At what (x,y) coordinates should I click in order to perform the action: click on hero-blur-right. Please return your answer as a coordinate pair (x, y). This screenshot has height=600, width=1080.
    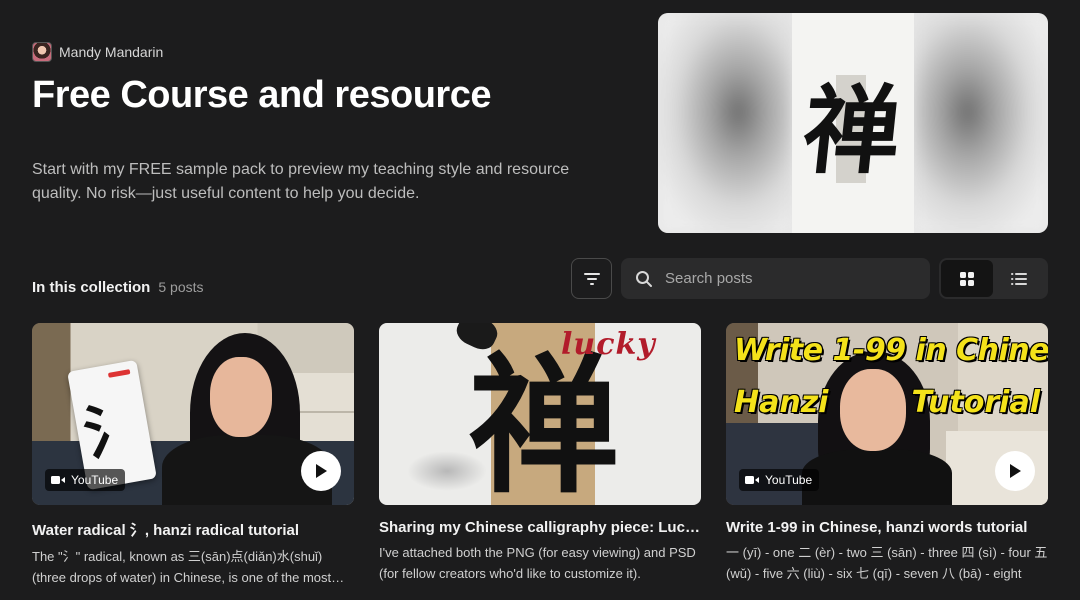
    Looking at the image, I should click on (981, 123).